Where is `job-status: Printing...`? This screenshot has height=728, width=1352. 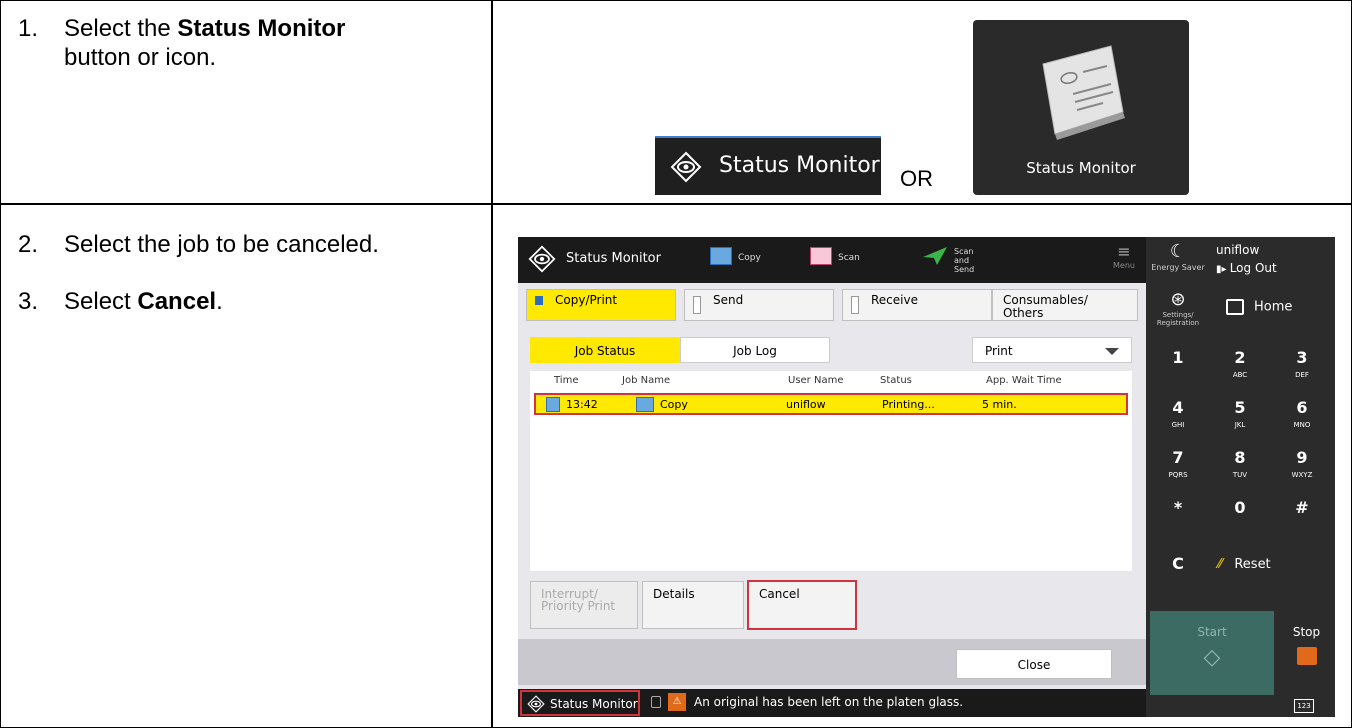 job-status: Printing... is located at coordinates (908, 404).